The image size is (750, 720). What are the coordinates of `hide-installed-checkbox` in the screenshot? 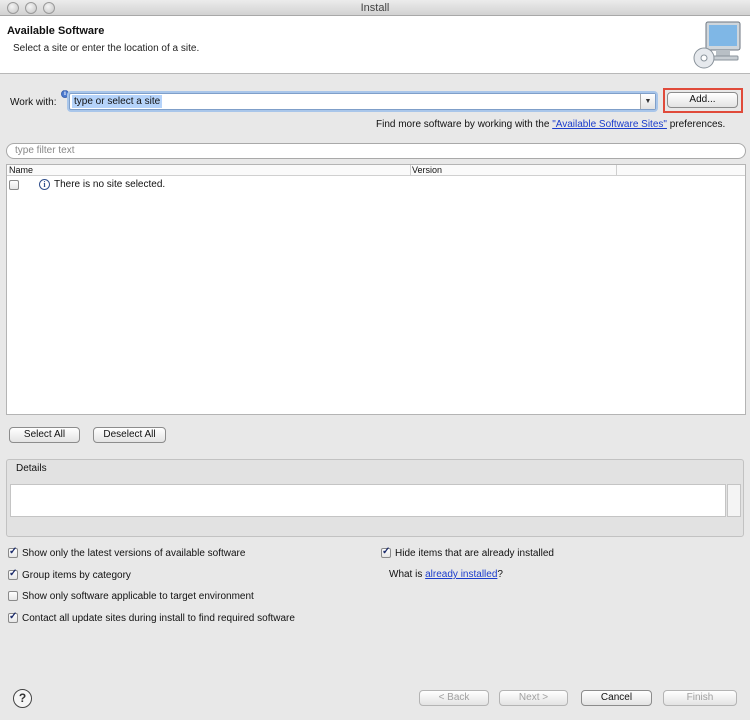 It's located at (386, 552).